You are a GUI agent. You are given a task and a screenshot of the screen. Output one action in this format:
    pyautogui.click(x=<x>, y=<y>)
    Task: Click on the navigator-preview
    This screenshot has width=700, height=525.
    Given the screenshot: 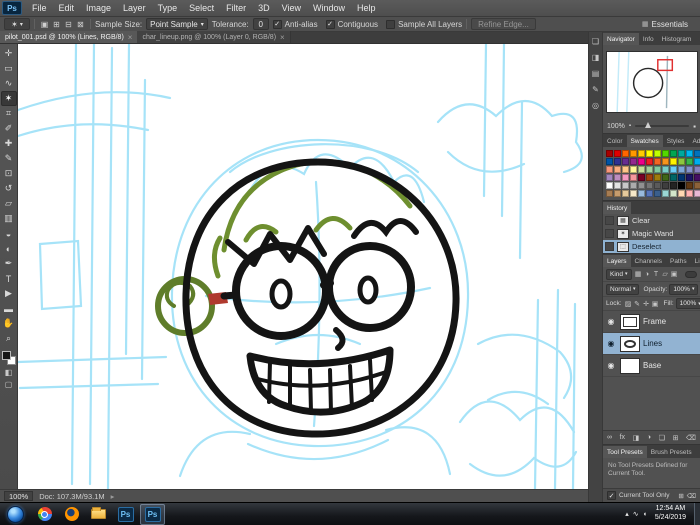 What is the action you would take?
    pyautogui.click(x=651, y=82)
    